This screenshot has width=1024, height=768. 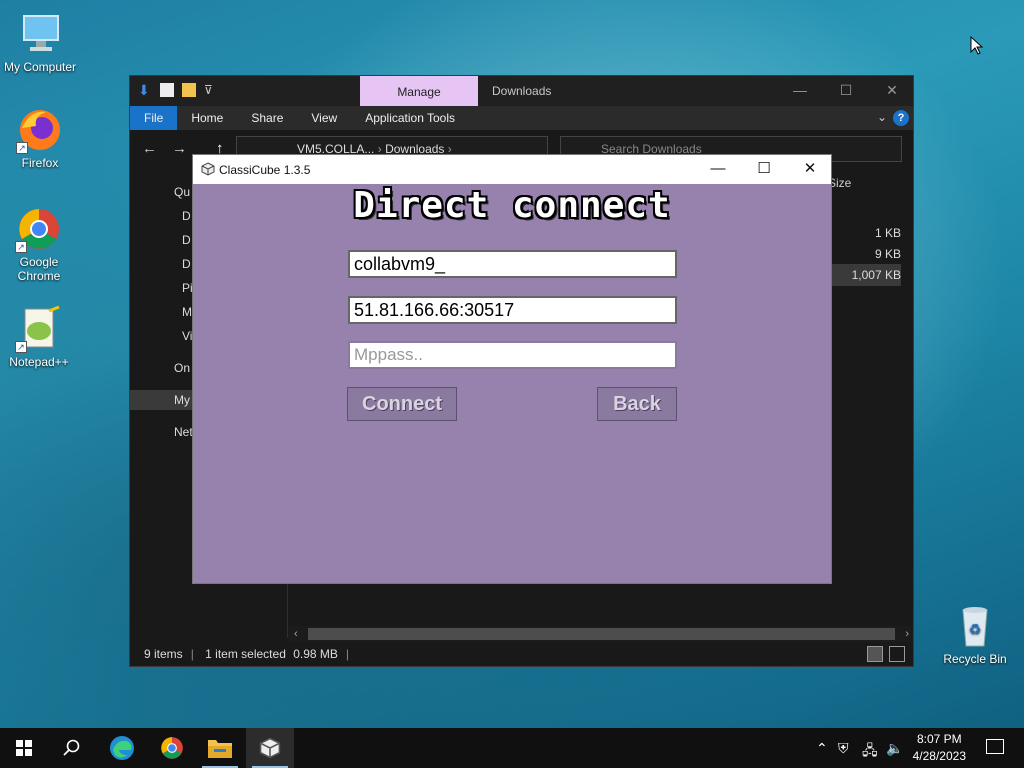 I want to click on recycle-bin-icon: ♻, so click(x=975, y=626).